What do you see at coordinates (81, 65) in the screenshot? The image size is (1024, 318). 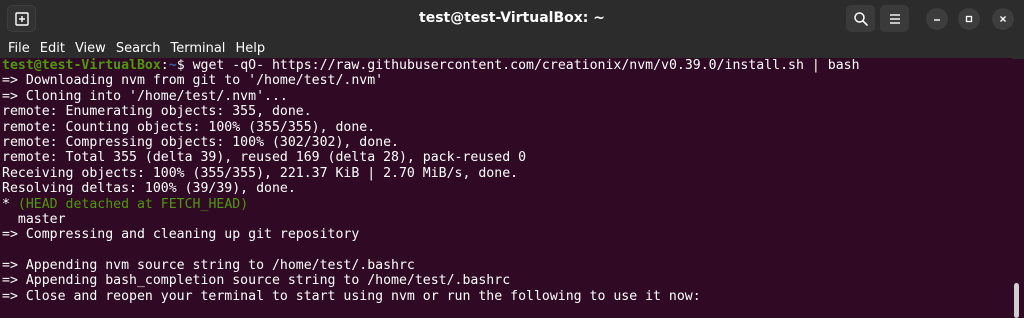 I see `prompt-user-host: test@test-VirtualBox` at bounding box center [81, 65].